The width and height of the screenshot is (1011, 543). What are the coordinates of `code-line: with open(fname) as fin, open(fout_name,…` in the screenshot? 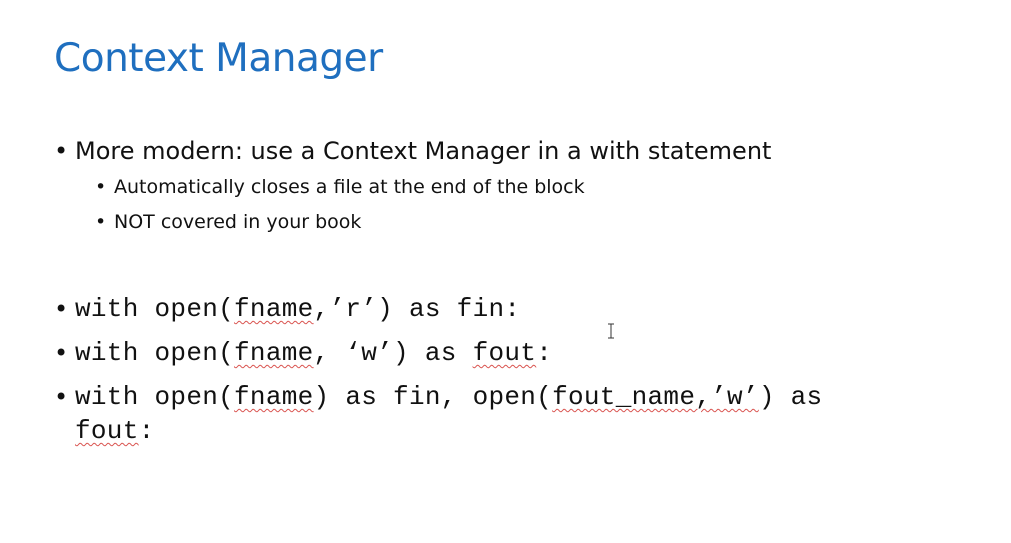 It's located at (448, 397).